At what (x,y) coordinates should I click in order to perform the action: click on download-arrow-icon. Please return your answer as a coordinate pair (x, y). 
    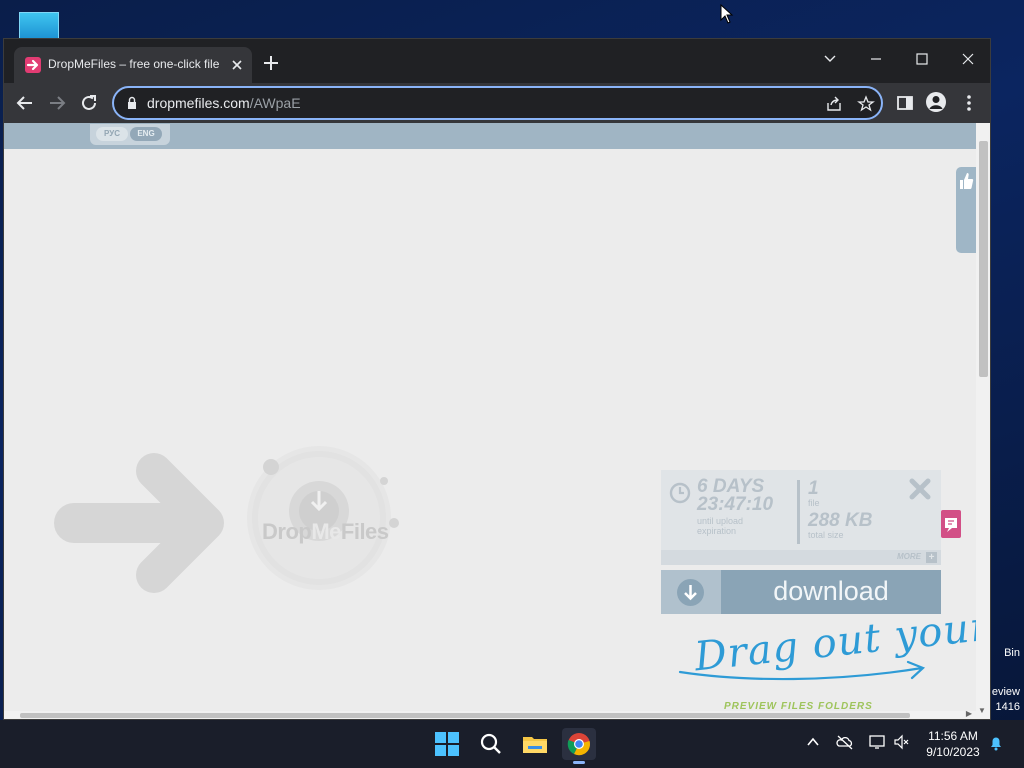
    Looking at the image, I should click on (690, 592).